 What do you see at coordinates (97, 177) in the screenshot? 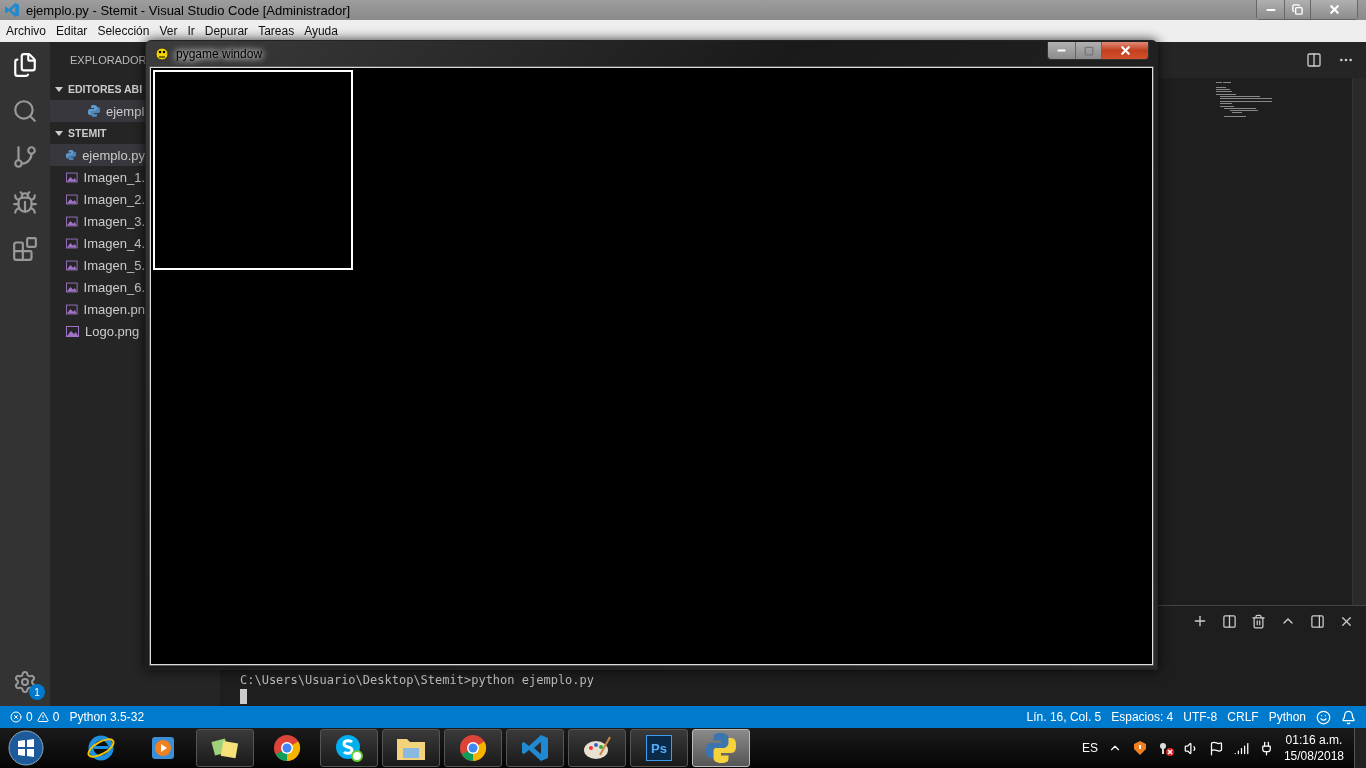
I see `file-item: Imagen_1.` at bounding box center [97, 177].